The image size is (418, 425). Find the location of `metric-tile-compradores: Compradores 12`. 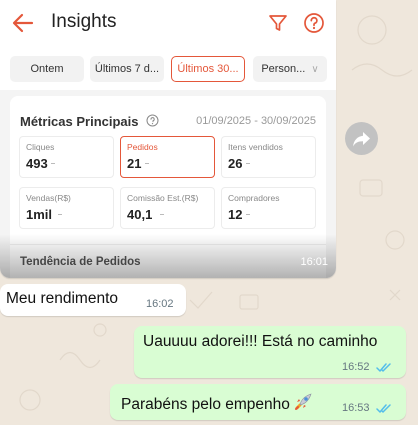

metric-tile-compradores: Compradores 12 is located at coordinates (268, 208).